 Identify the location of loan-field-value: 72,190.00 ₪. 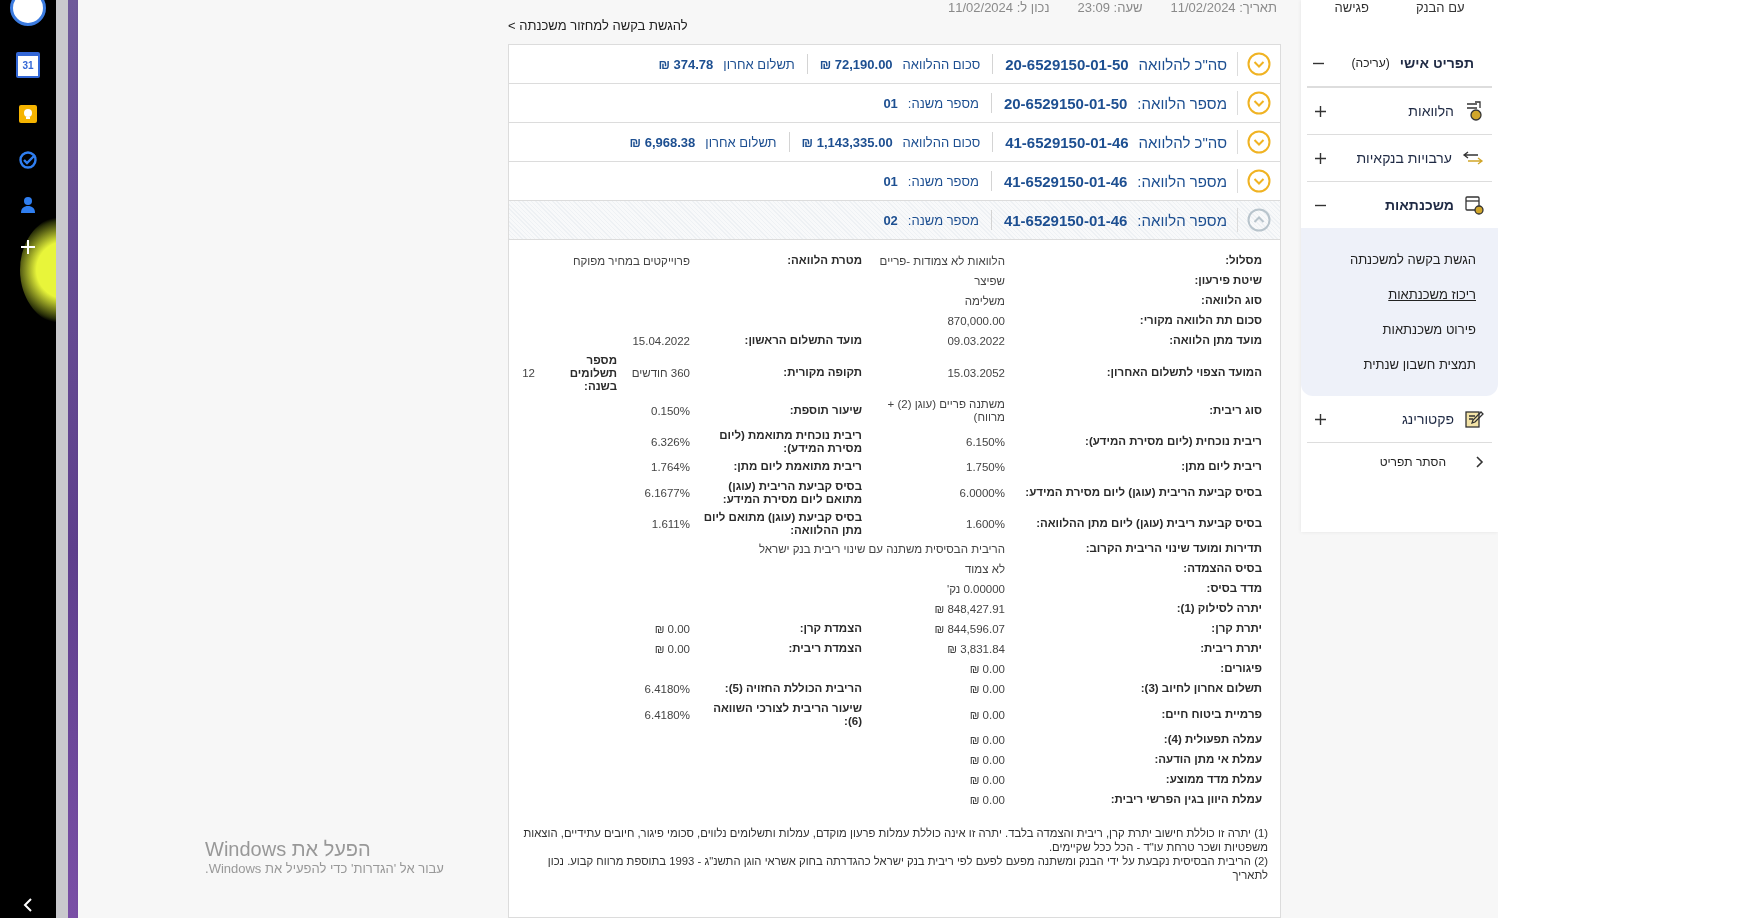
(856, 64).